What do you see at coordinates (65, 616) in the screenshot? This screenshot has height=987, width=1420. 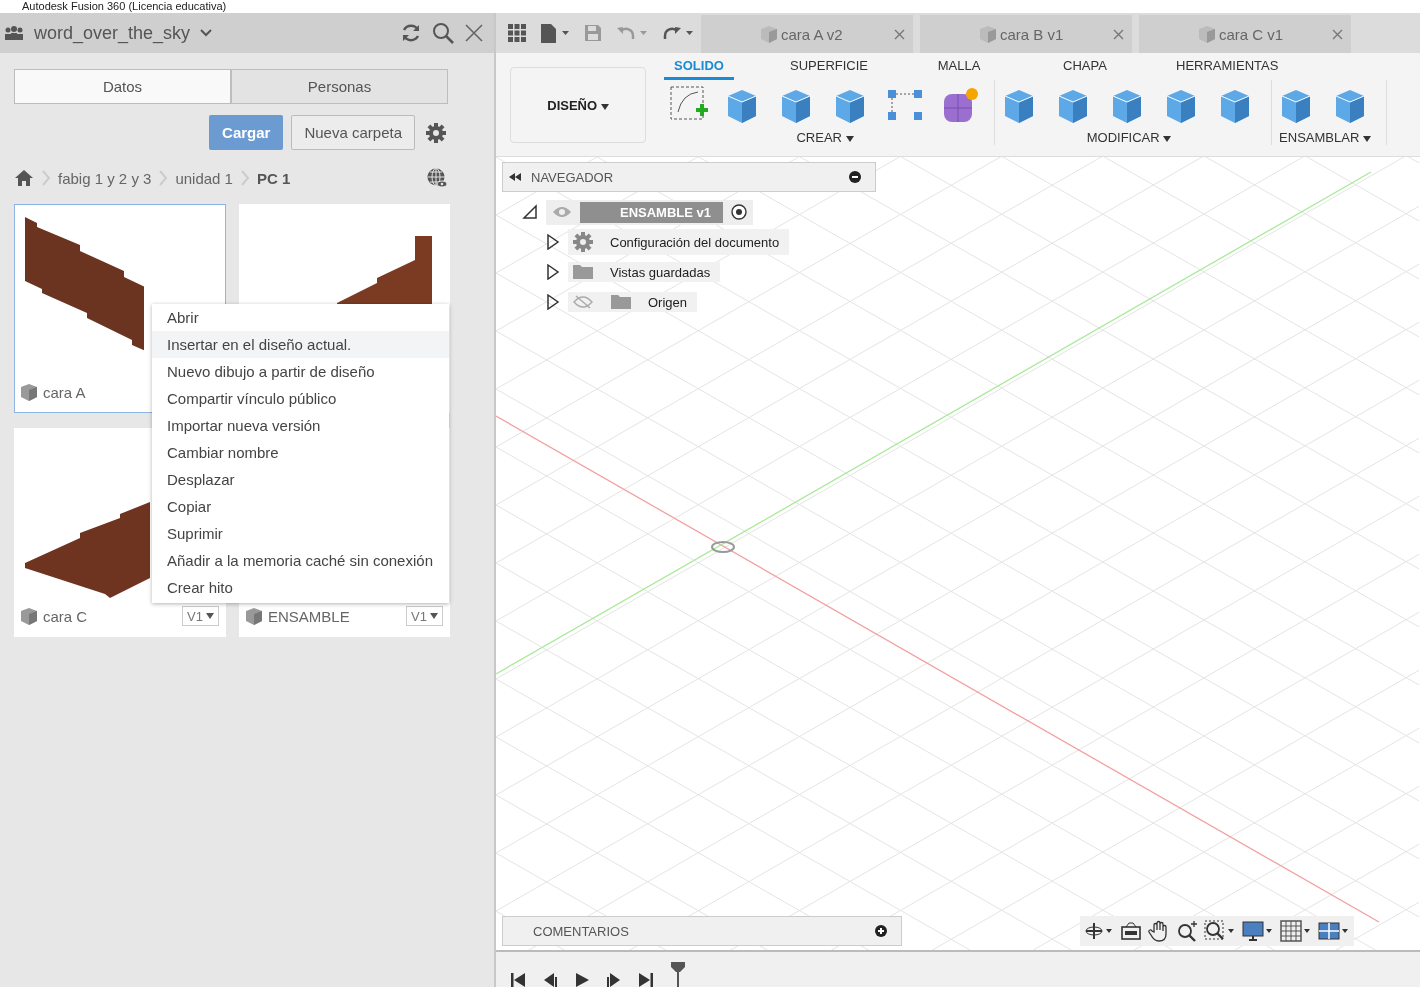 I see `design-name: cara C` at bounding box center [65, 616].